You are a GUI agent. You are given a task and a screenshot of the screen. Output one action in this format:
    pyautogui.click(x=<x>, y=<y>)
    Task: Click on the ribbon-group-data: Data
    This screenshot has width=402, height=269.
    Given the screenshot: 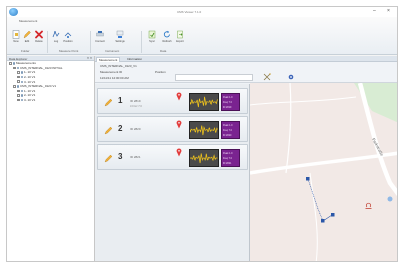 What is the action you would take?
    pyautogui.click(x=163, y=51)
    